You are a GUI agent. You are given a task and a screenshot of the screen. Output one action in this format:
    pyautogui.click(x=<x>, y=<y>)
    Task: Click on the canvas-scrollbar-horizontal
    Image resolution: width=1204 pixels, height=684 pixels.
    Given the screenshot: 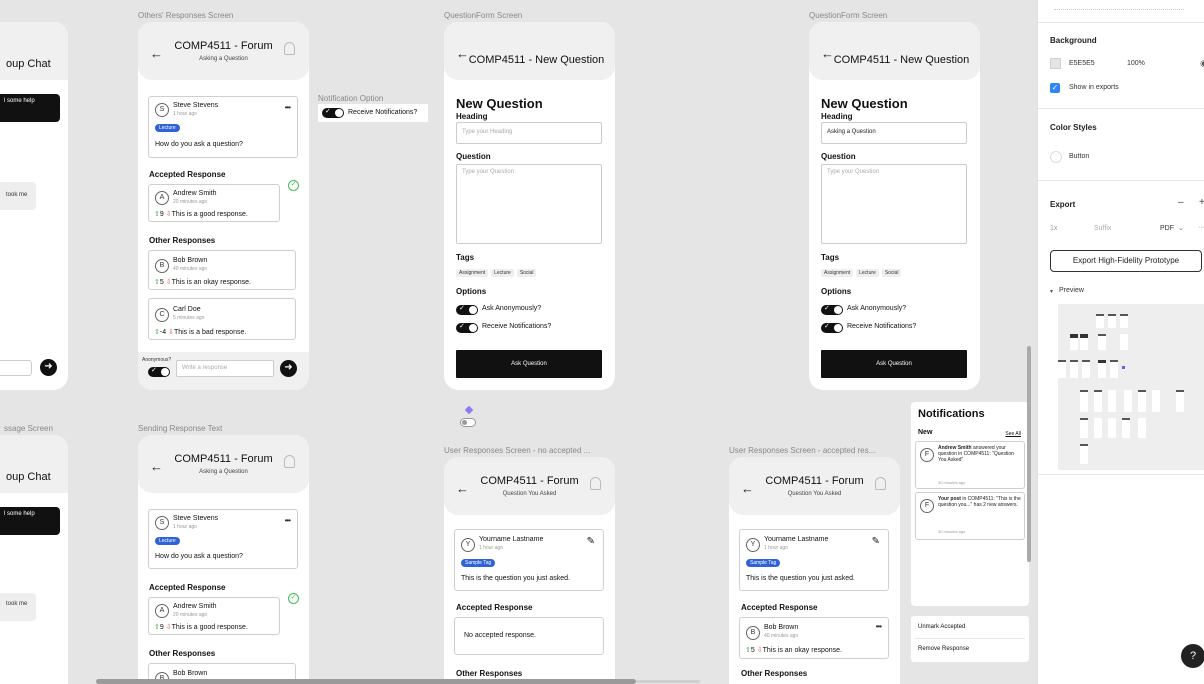 What is the action you would take?
    pyautogui.click(x=366, y=681)
    